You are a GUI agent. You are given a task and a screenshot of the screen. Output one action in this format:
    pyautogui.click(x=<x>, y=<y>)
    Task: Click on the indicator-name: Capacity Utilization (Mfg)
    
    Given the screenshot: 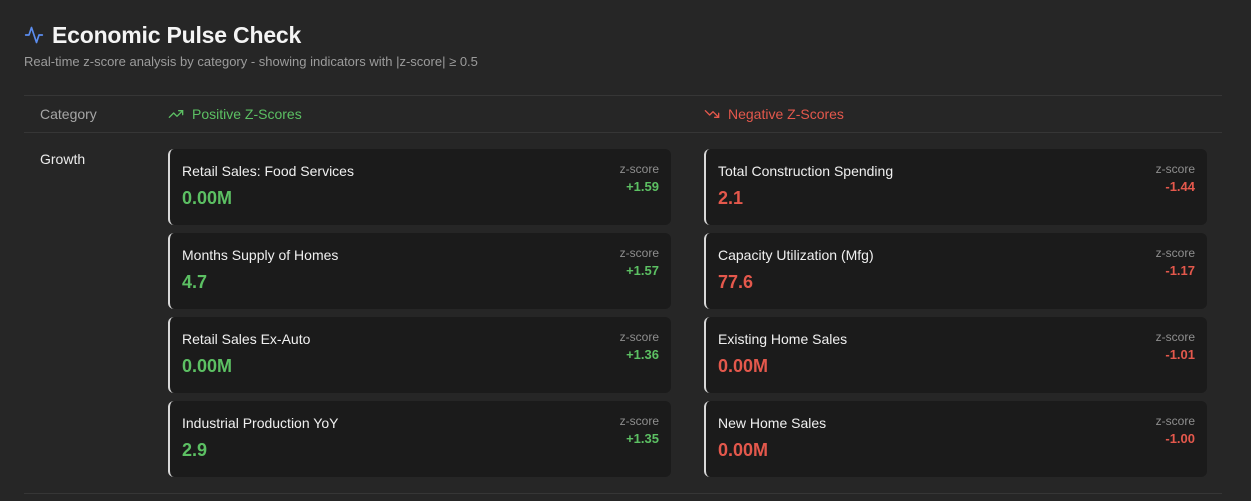 What is the action you would take?
    pyautogui.click(x=796, y=255)
    